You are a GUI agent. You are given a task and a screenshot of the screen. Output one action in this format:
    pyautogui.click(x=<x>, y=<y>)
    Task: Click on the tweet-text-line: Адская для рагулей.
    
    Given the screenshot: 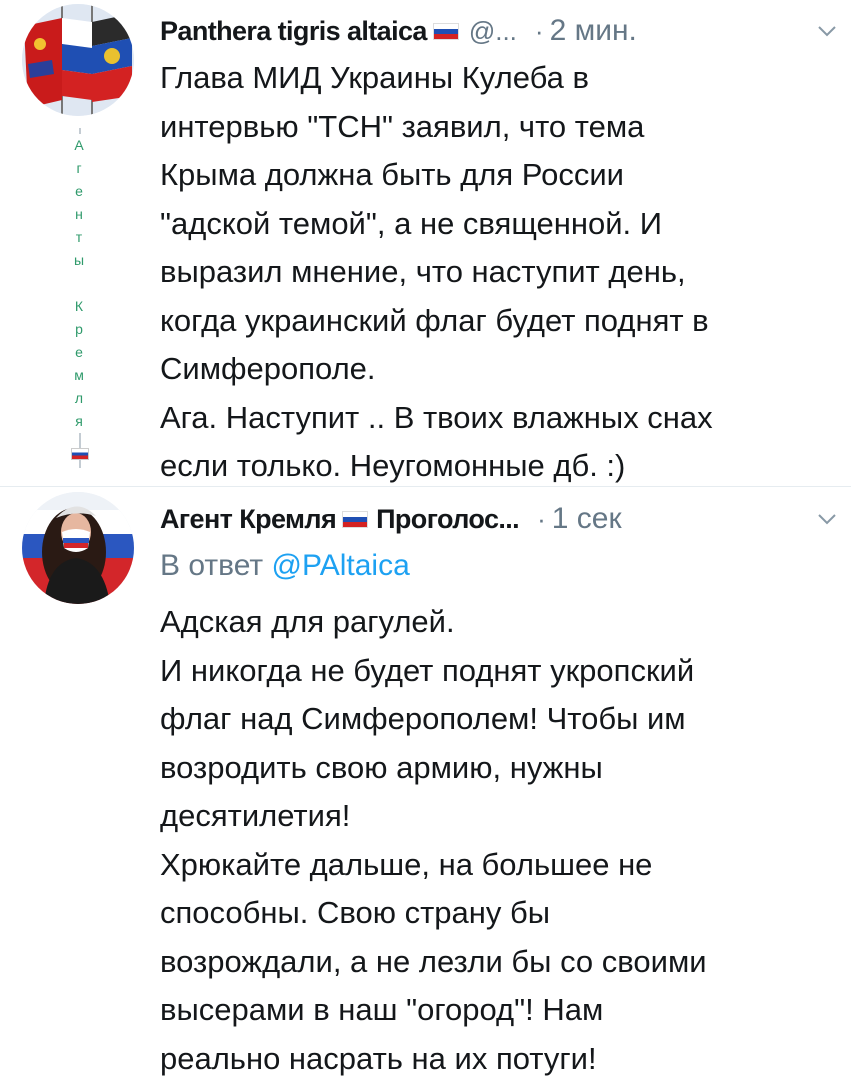 What is the action you would take?
    pyautogui.click(x=307, y=621)
    